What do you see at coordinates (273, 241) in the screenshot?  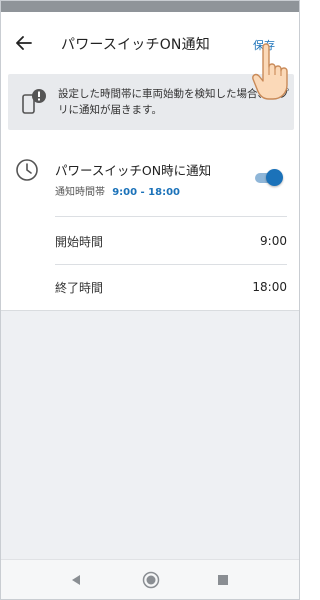 I see `start-time-value: 9:00` at bounding box center [273, 241].